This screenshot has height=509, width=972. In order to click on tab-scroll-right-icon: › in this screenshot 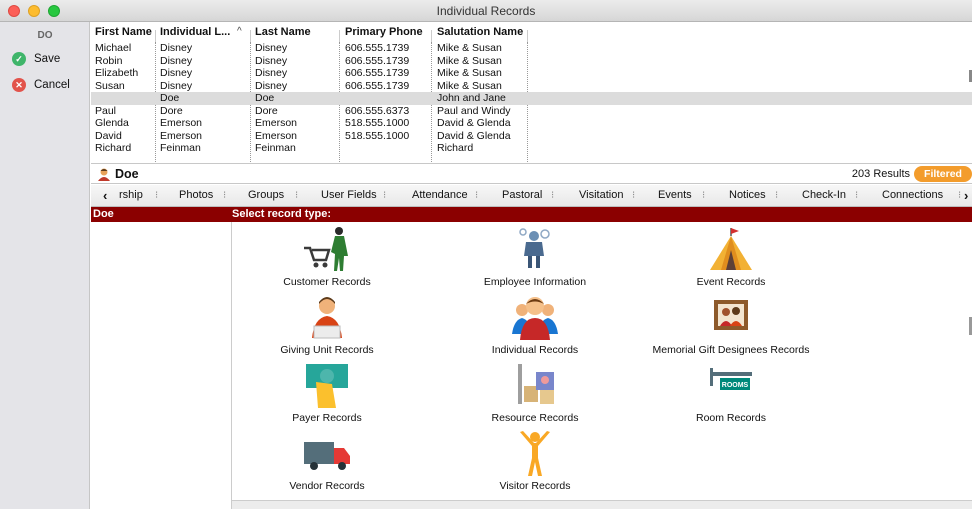, I will do `click(966, 195)`.